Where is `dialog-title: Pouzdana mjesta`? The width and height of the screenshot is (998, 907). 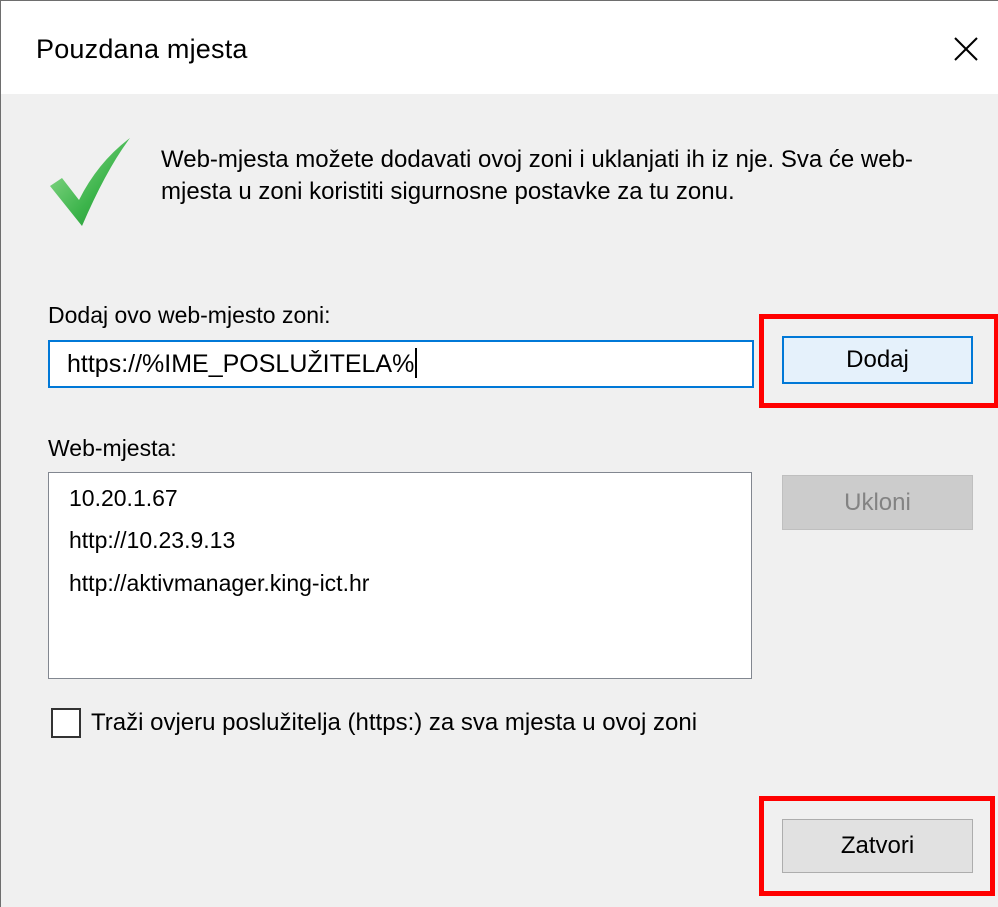
dialog-title: Pouzdana mjesta is located at coordinates (142, 49).